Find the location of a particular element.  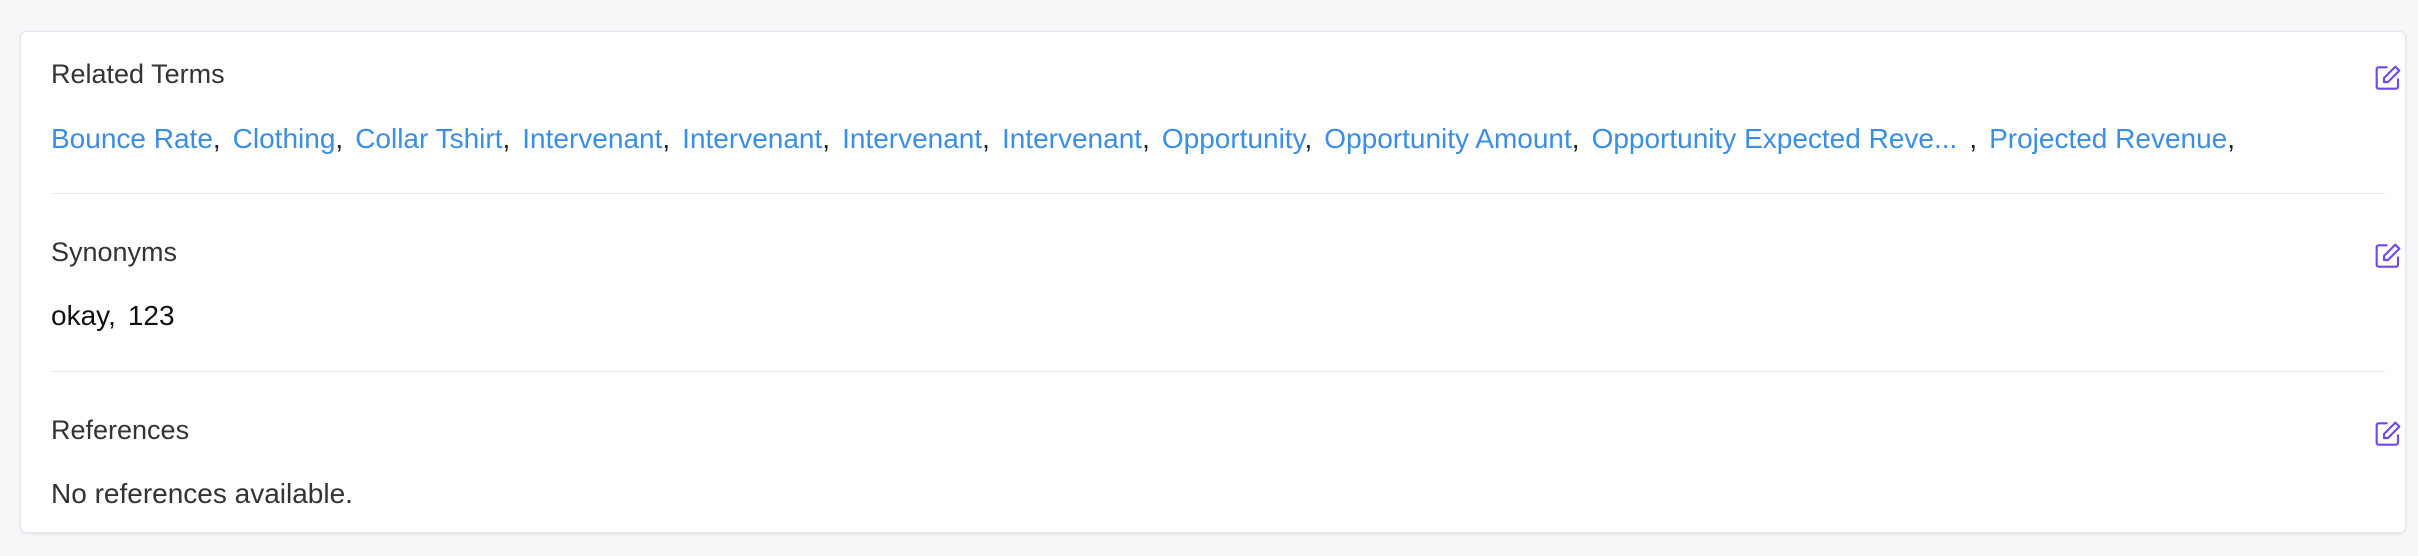

related-term-link: Collar Tshirt is located at coordinates (428, 138).